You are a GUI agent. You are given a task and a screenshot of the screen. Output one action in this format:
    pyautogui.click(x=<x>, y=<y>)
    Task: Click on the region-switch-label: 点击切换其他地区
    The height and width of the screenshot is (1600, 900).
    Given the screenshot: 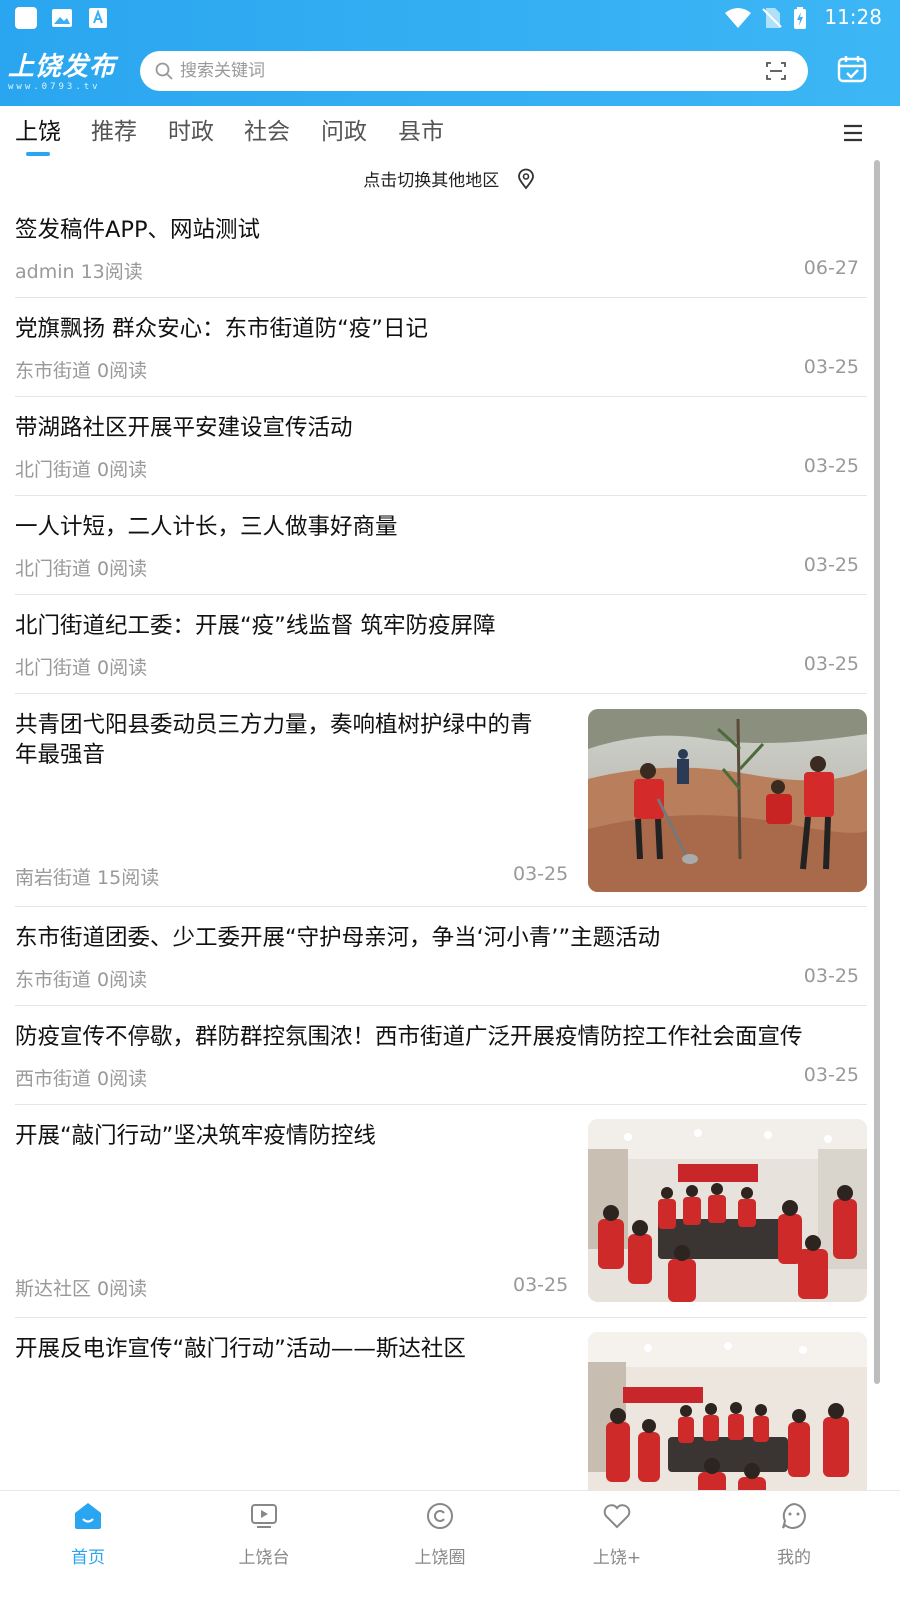 What is the action you would take?
    pyautogui.click(x=431, y=181)
    